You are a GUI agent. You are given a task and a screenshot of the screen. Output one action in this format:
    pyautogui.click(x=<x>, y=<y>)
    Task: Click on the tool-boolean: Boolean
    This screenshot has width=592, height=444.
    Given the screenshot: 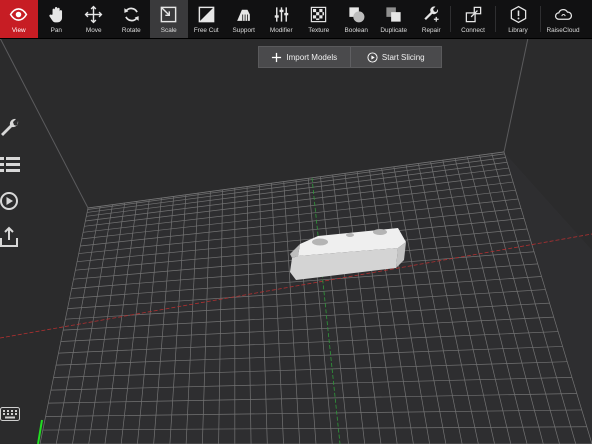 What is the action you would take?
    pyautogui.click(x=357, y=19)
    